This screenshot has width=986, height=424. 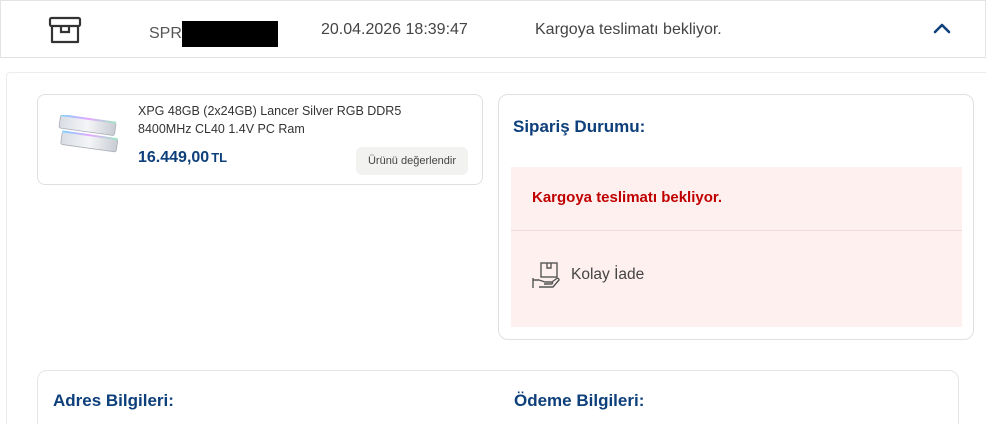 What do you see at coordinates (607, 275) in the screenshot?
I see `easy-return-label: Kolay İade` at bounding box center [607, 275].